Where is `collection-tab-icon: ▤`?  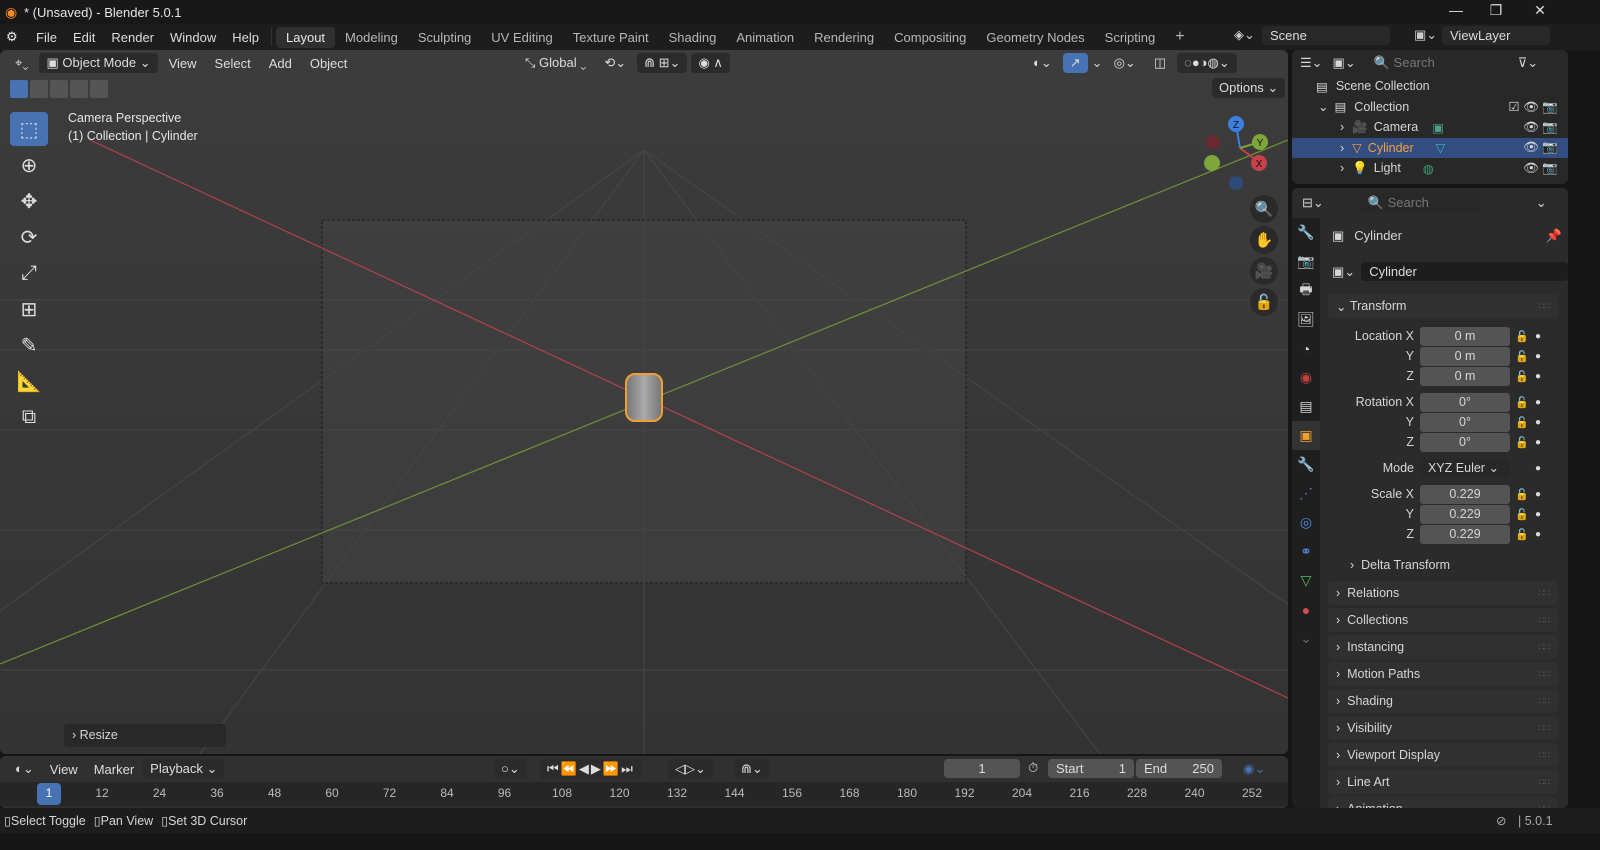 collection-tab-icon: ▤ is located at coordinates (1306, 406).